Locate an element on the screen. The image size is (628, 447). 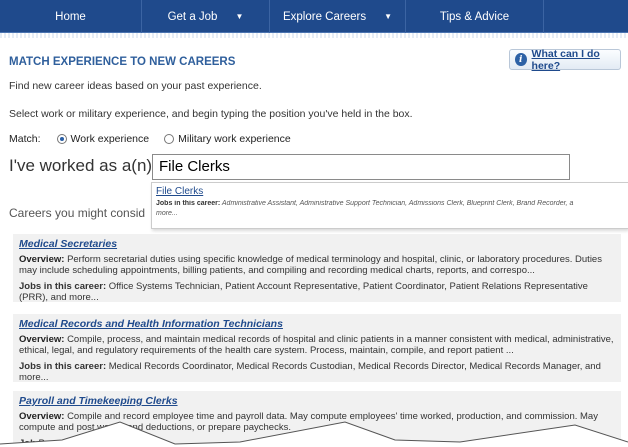
nav-home: Home is located at coordinates (71, 16).